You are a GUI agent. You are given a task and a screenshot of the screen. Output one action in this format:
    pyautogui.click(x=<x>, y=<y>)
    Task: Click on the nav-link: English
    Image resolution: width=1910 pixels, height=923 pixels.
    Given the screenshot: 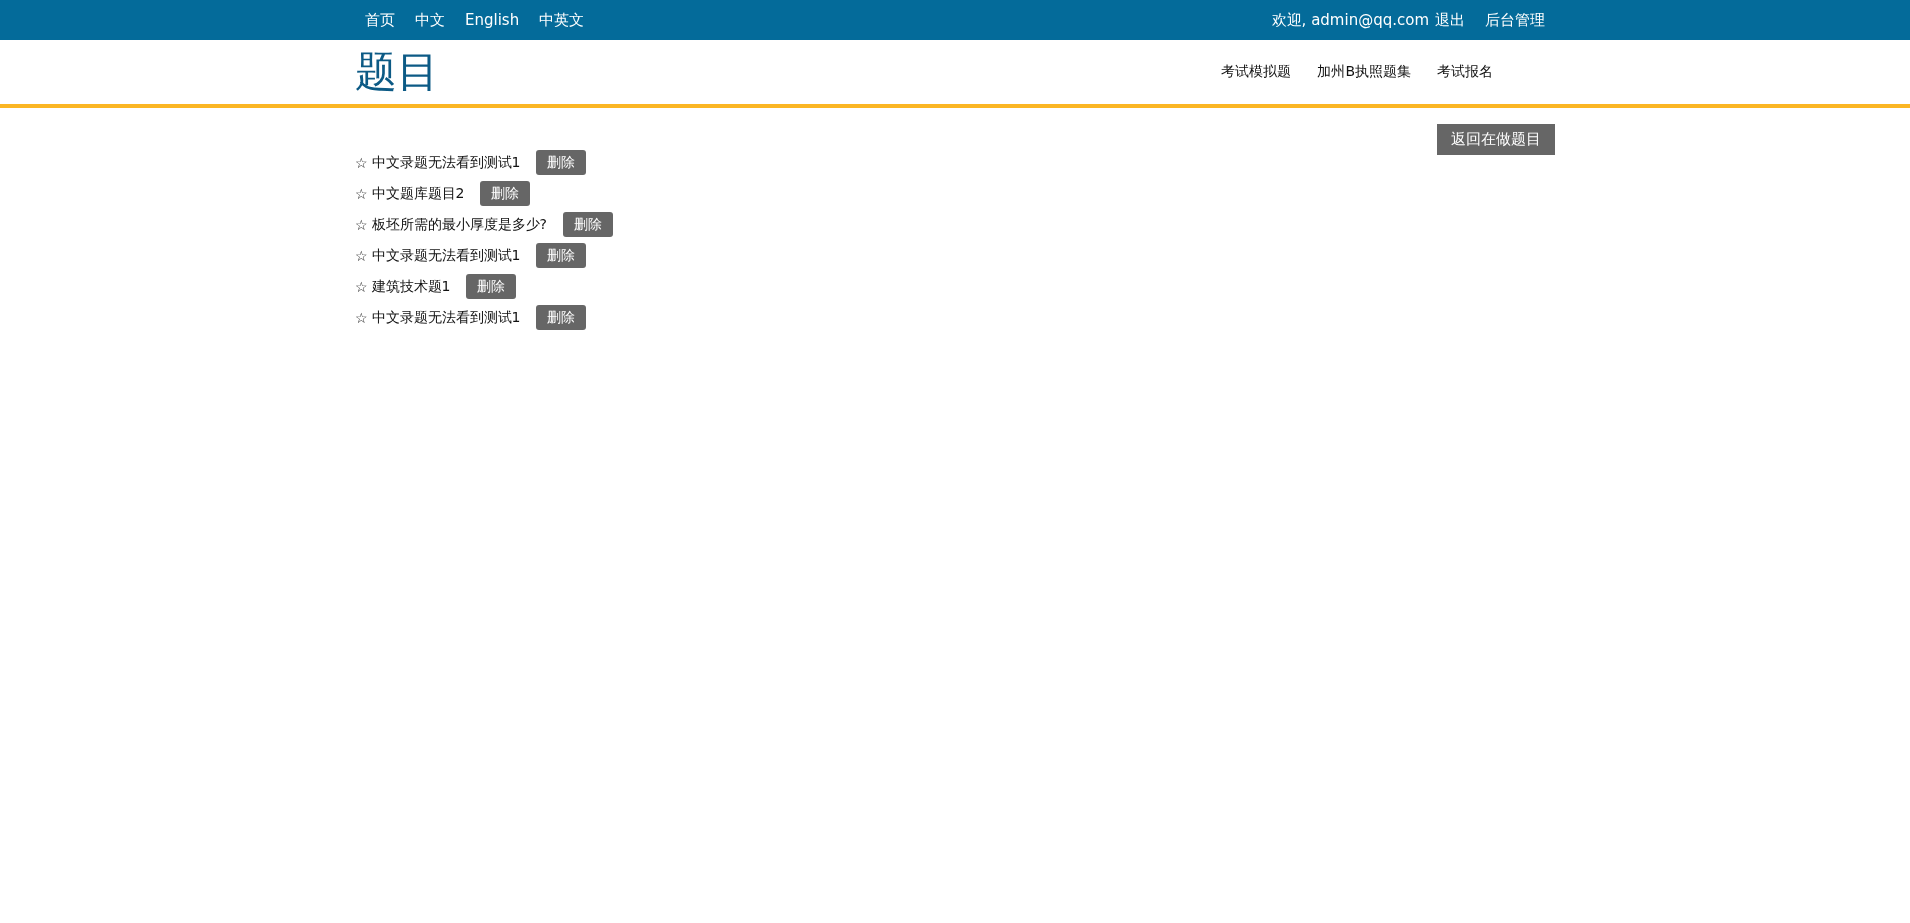 What is the action you would take?
    pyautogui.click(x=492, y=20)
    